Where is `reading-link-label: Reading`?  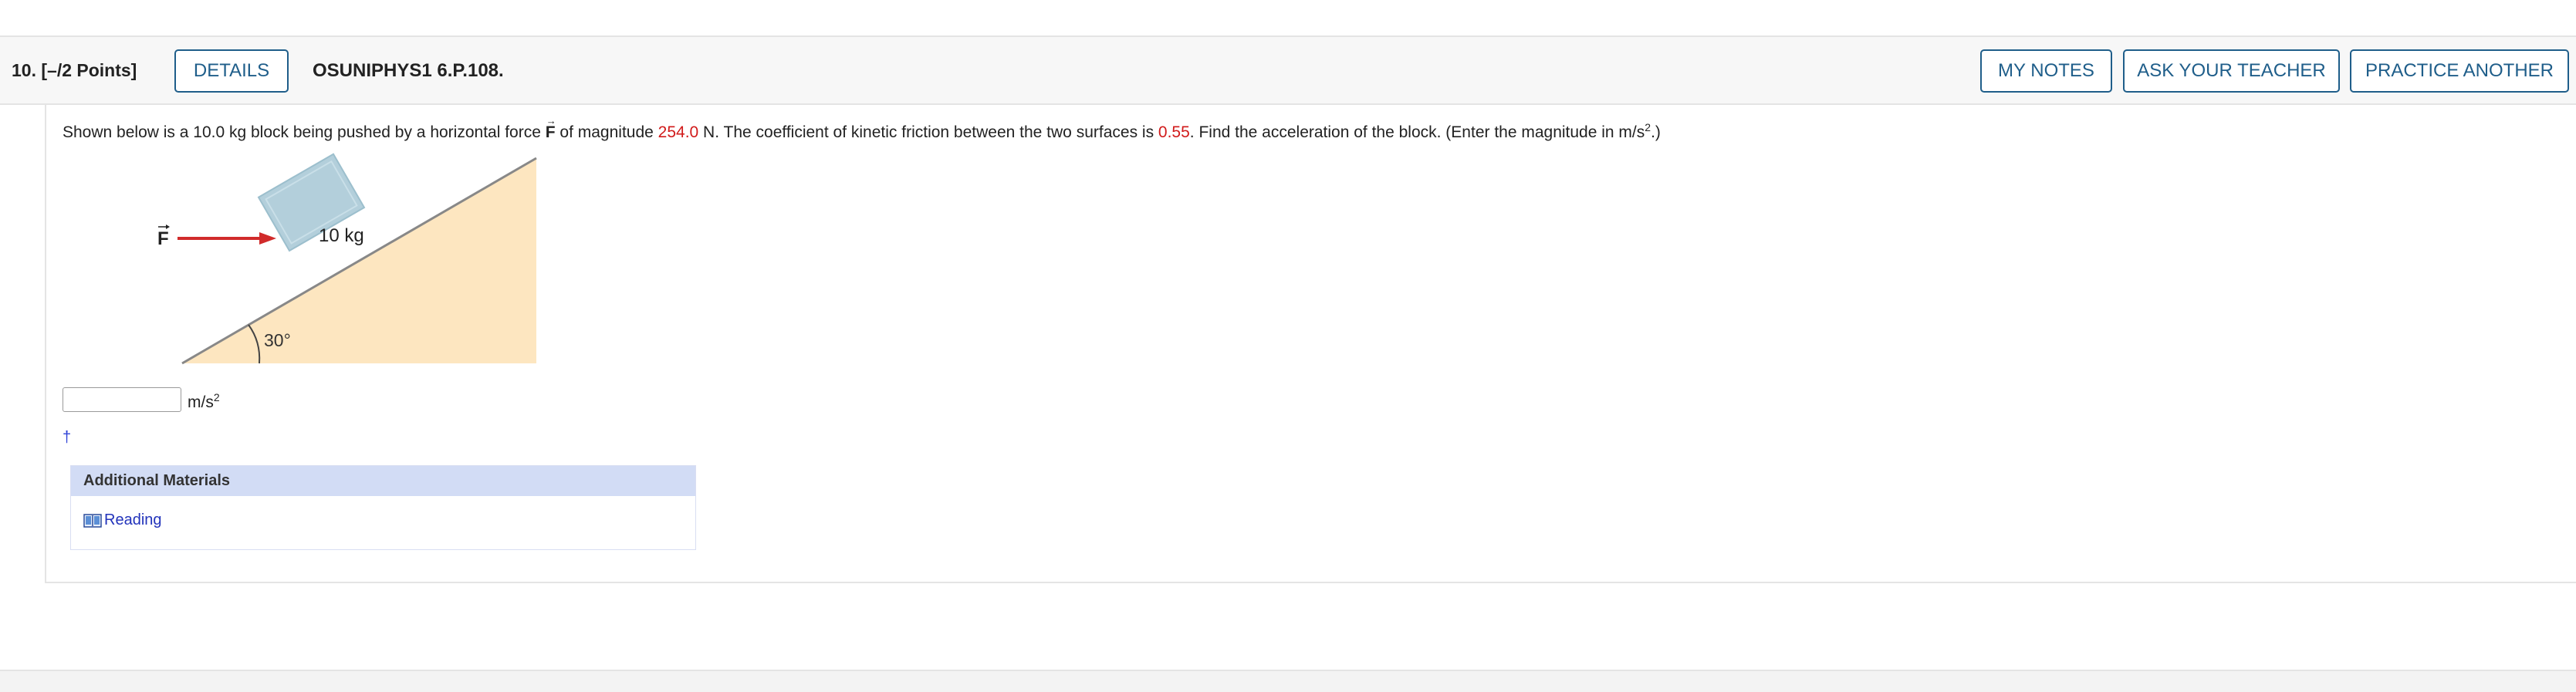
reading-link-label: Reading is located at coordinates (133, 520).